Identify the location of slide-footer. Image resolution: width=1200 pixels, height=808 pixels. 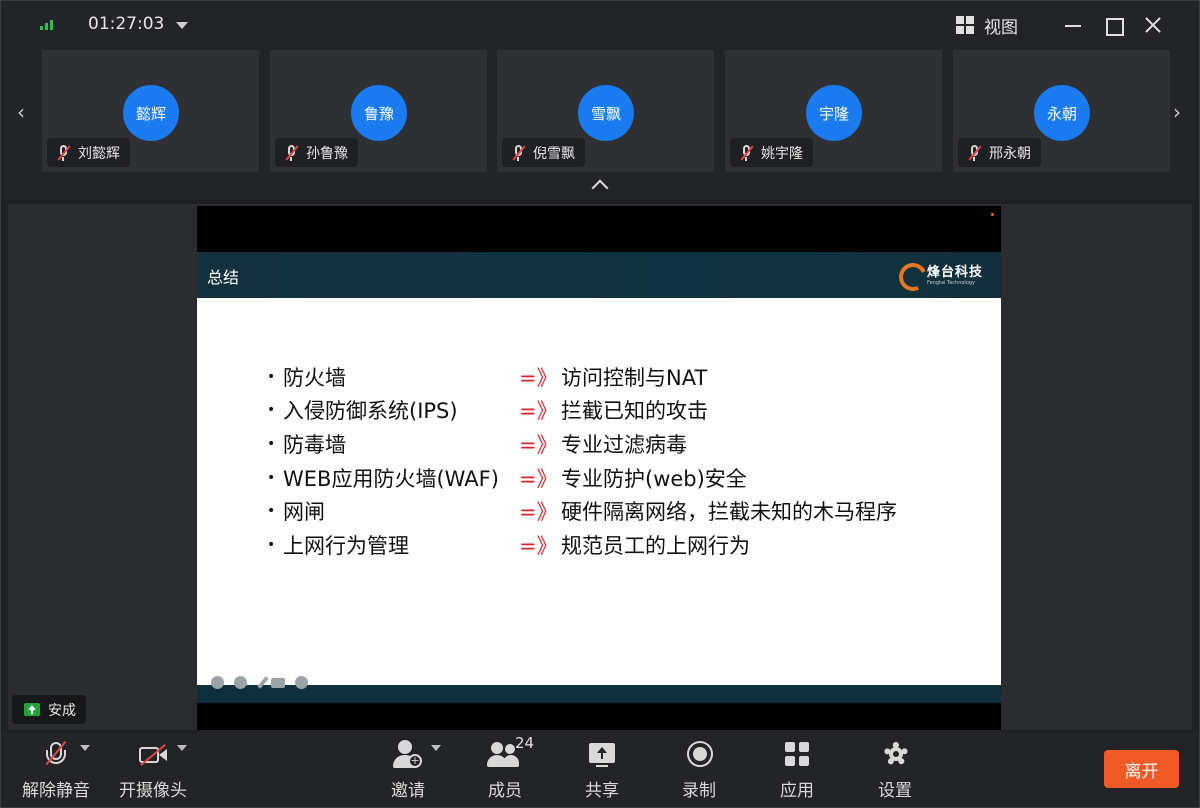
(599, 694).